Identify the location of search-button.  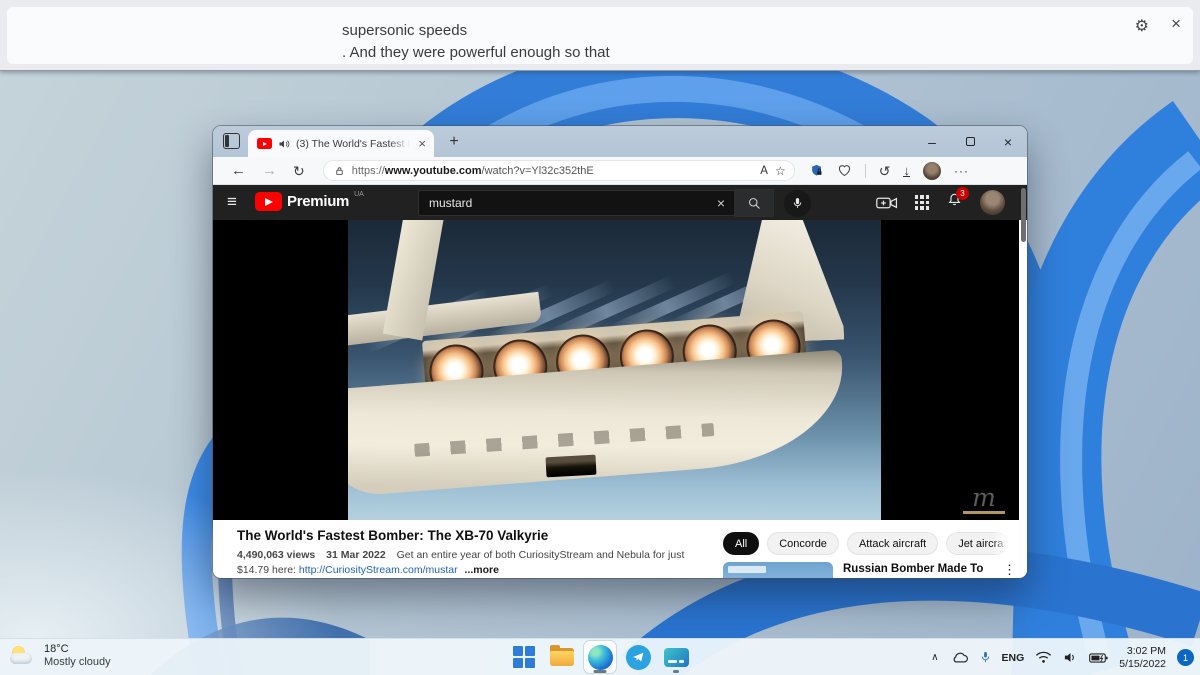
(754, 203).